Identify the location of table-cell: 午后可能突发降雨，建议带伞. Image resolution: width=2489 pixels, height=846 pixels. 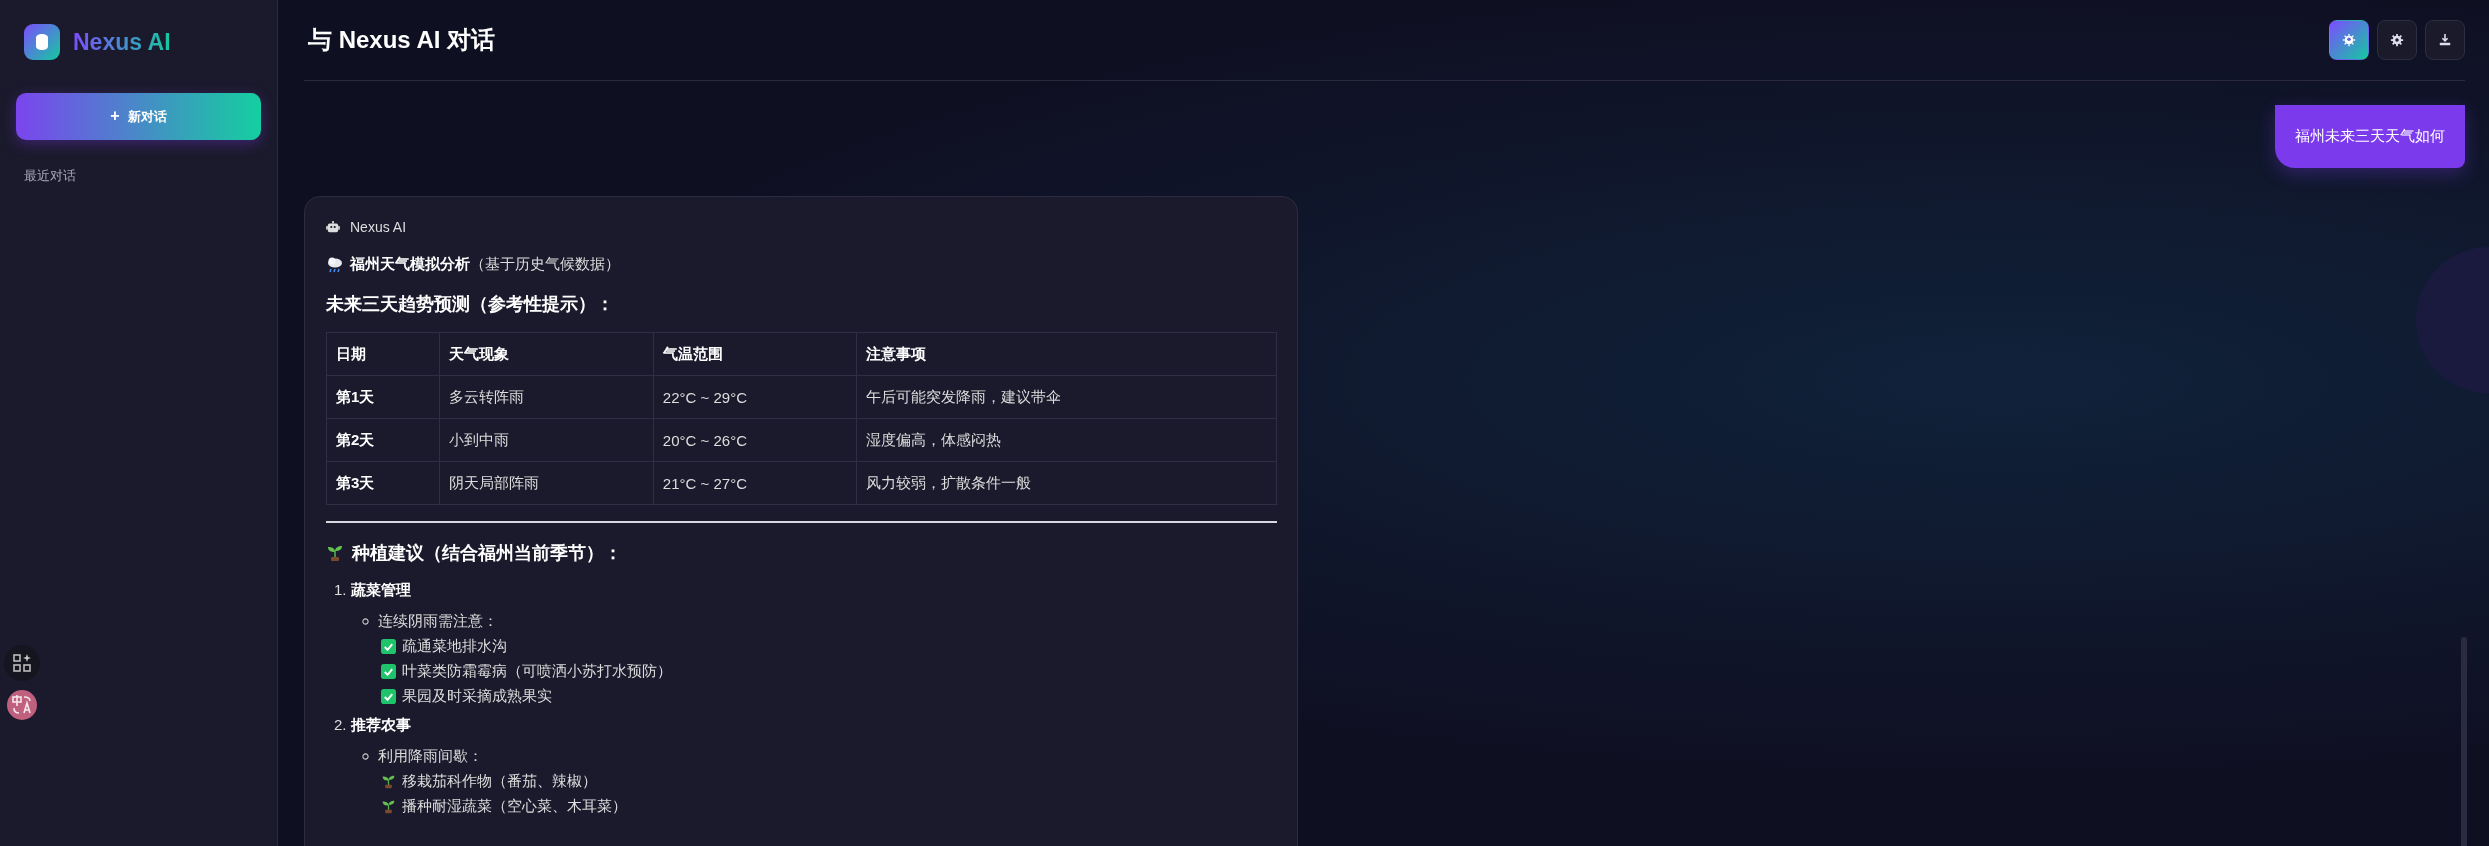
(1066, 397).